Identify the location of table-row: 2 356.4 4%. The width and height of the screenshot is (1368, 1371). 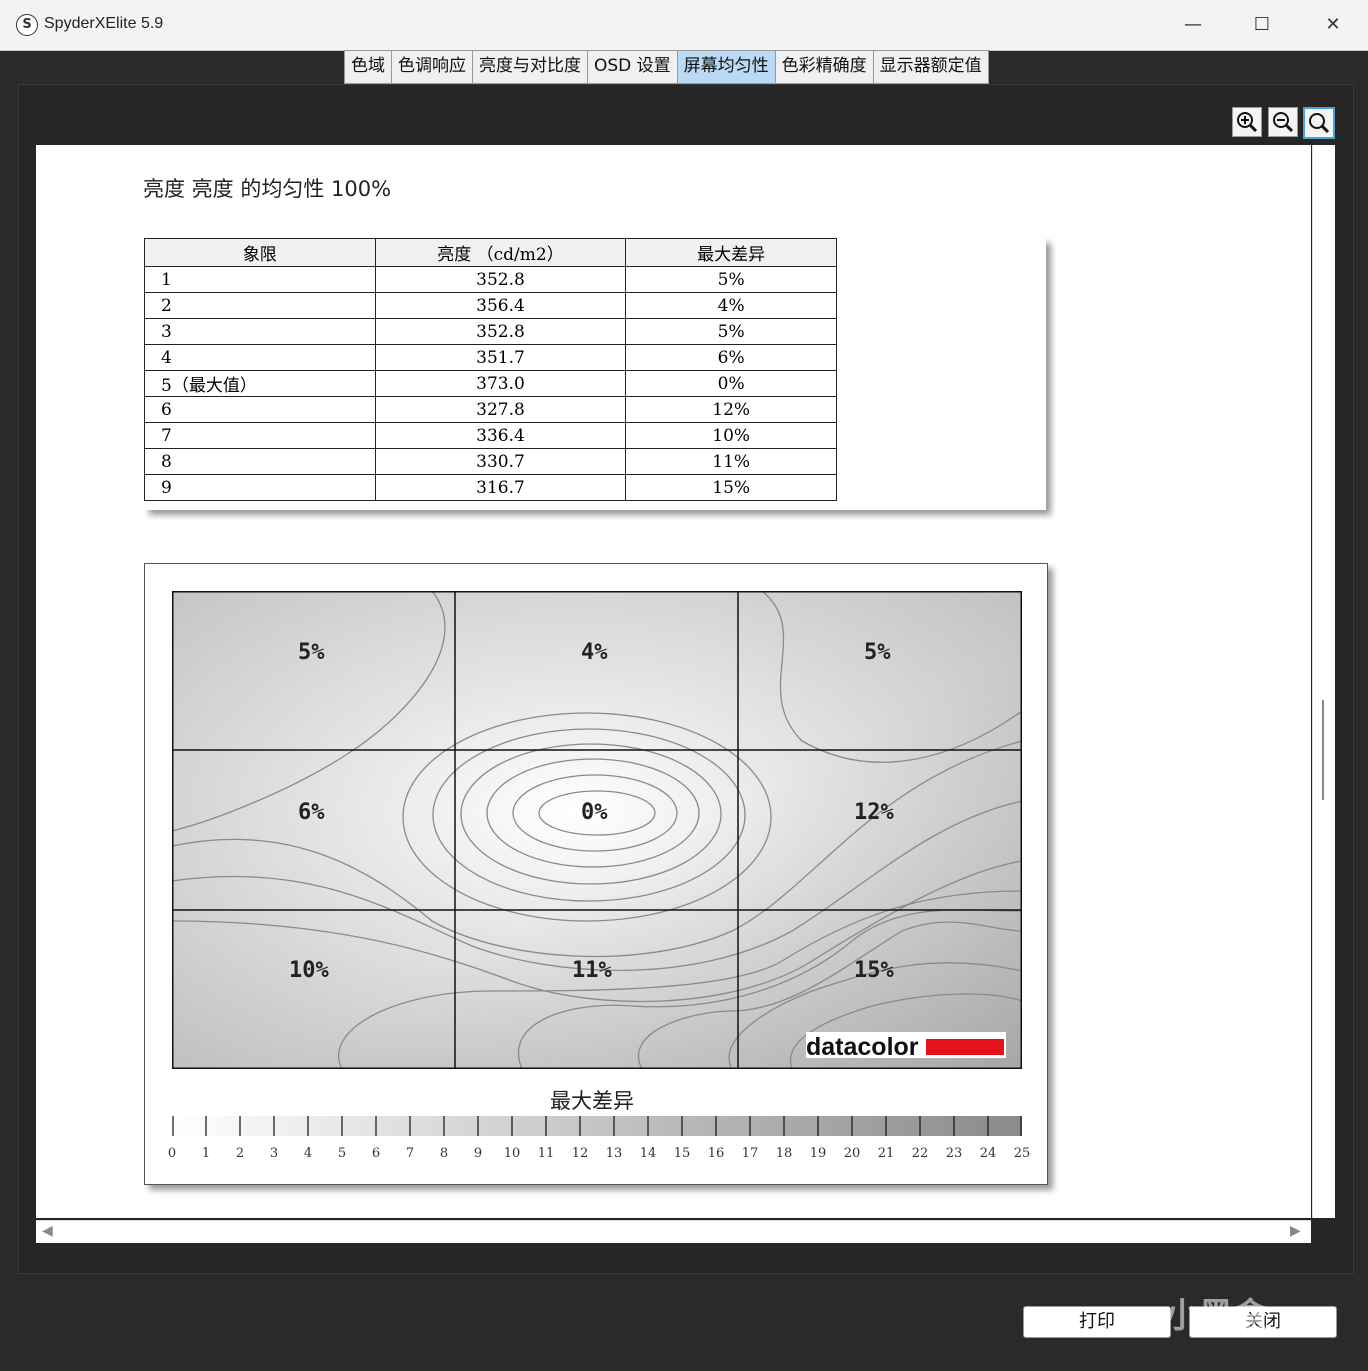
(490, 305).